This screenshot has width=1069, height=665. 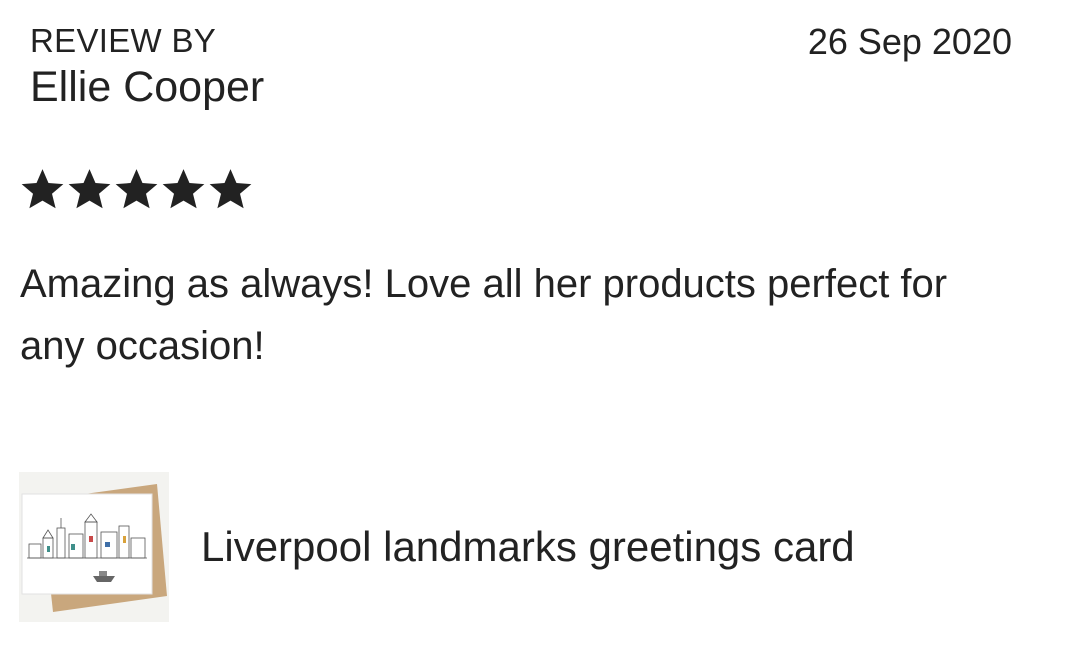 What do you see at coordinates (528, 547) in the screenshot?
I see `product-name: Liverpool landmarks greetings card` at bounding box center [528, 547].